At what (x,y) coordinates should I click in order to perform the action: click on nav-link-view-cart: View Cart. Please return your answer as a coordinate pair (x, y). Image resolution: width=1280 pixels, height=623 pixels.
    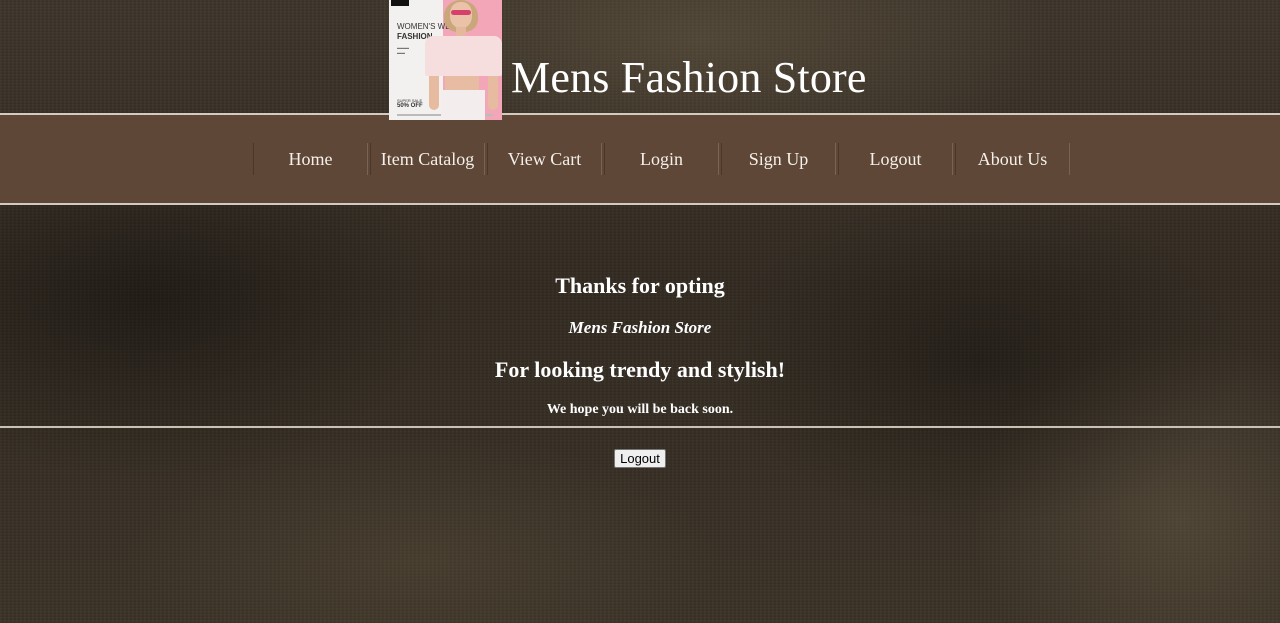
    Looking at the image, I should click on (544, 159).